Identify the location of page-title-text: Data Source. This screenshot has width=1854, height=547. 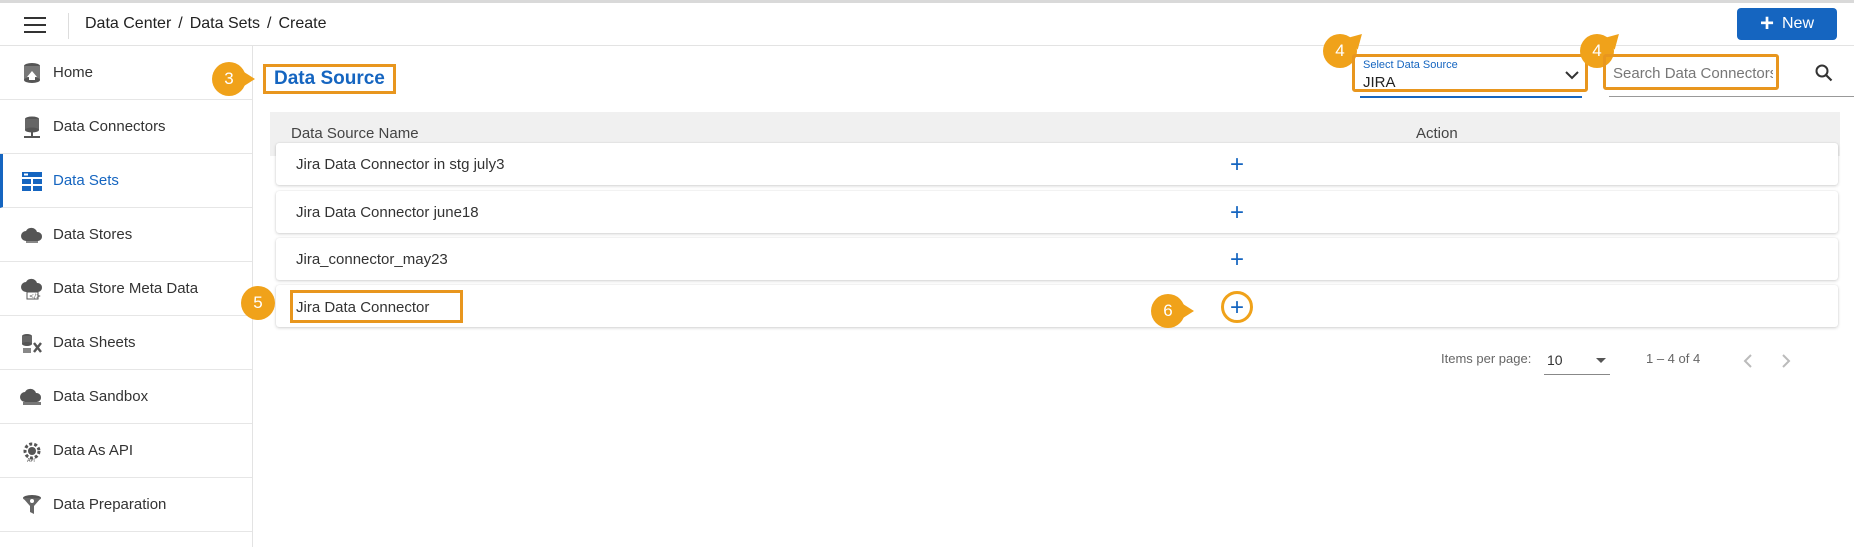
(329, 78).